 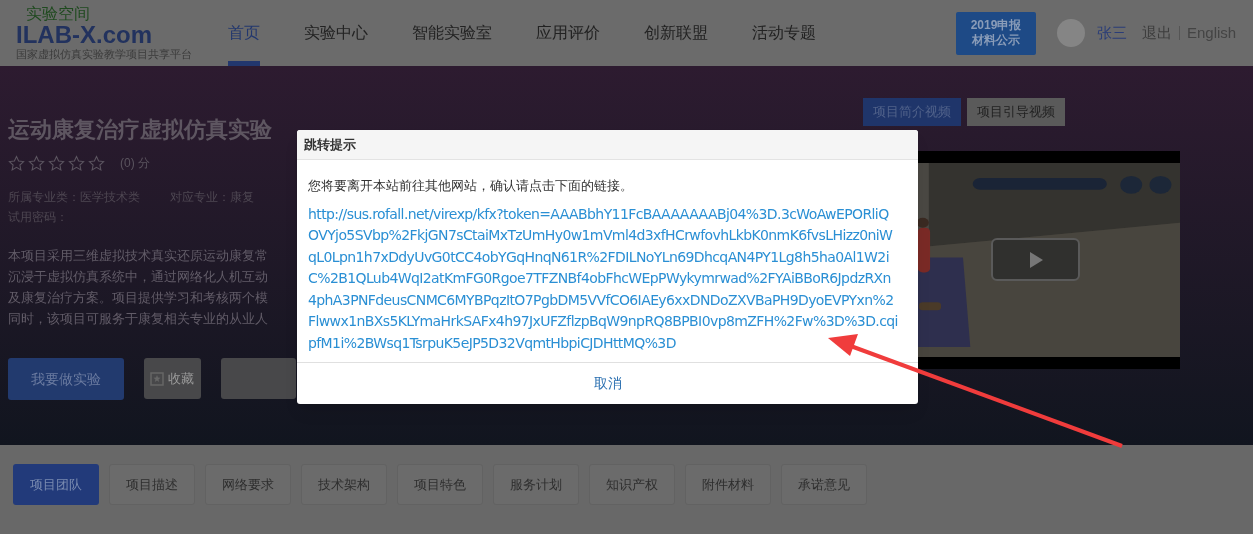 I want to click on user-name-link: 张三, so click(x=1112, y=33).